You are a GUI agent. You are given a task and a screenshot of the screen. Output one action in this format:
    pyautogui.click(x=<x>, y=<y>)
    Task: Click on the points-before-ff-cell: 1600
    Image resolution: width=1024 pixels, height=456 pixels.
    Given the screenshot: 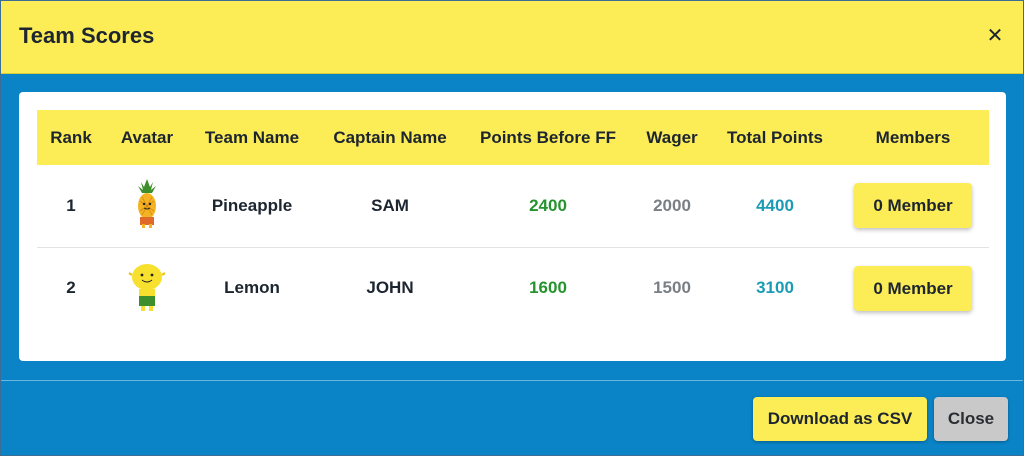 What is the action you would take?
    pyautogui.click(x=548, y=287)
    